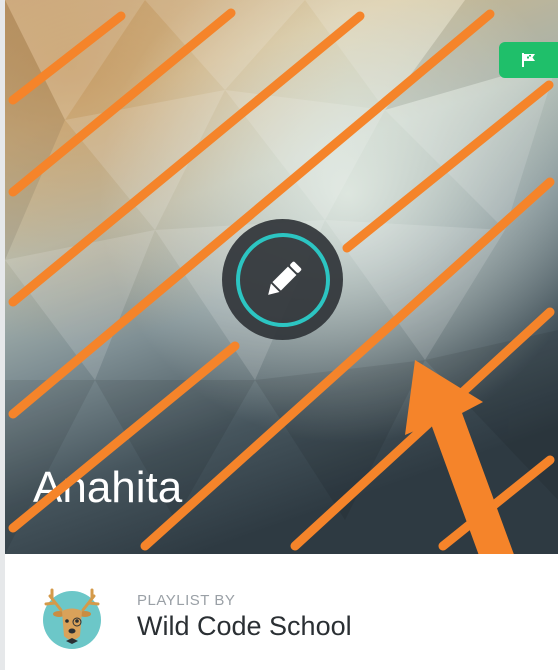 The width and height of the screenshot is (558, 670). I want to click on playlist-title: Anahita, so click(108, 487).